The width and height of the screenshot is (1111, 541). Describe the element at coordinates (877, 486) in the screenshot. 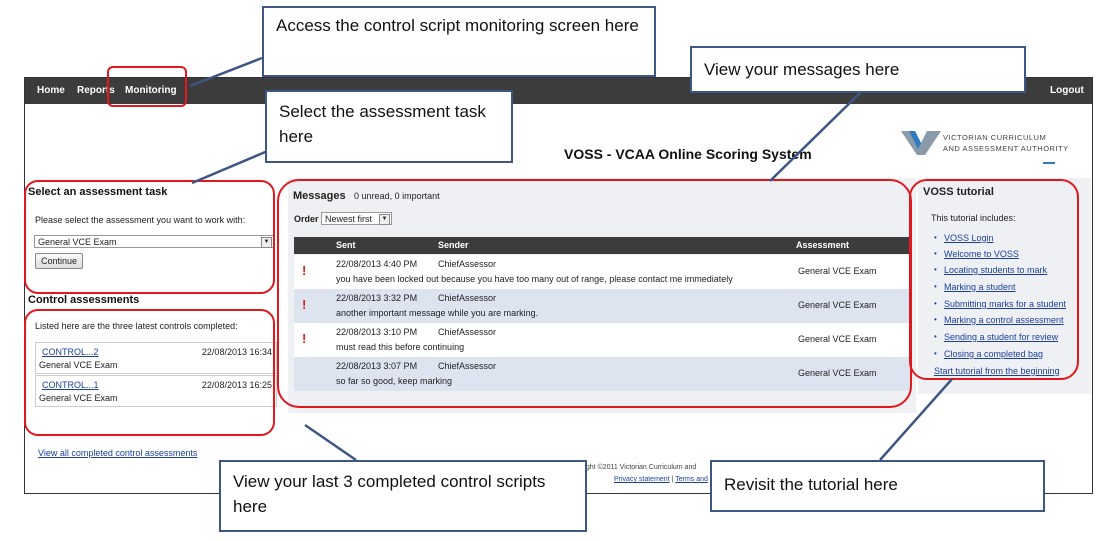

I see `callout-tutorial: Revisit the tutorial here` at that location.